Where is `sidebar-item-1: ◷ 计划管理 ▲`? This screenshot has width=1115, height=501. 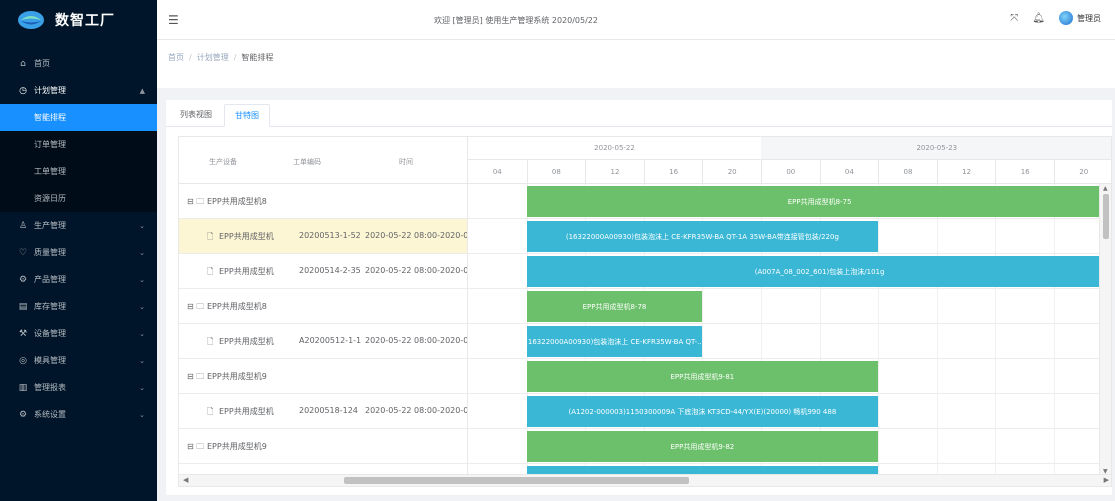
sidebar-item-1: ◷ 计划管理 ▲ is located at coordinates (78, 90).